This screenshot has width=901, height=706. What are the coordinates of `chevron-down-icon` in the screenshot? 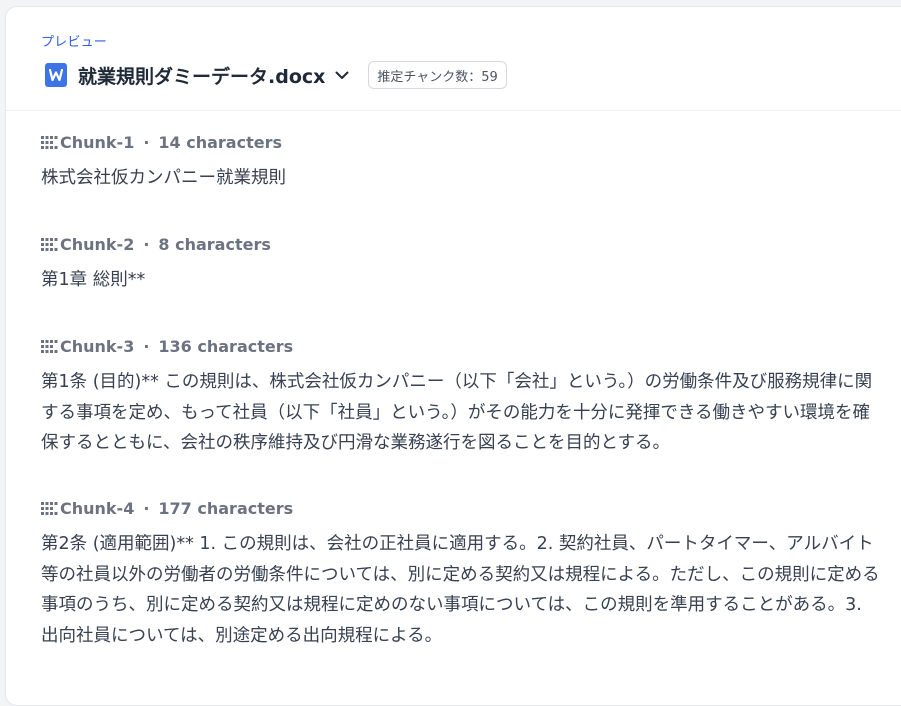 It's located at (342, 75).